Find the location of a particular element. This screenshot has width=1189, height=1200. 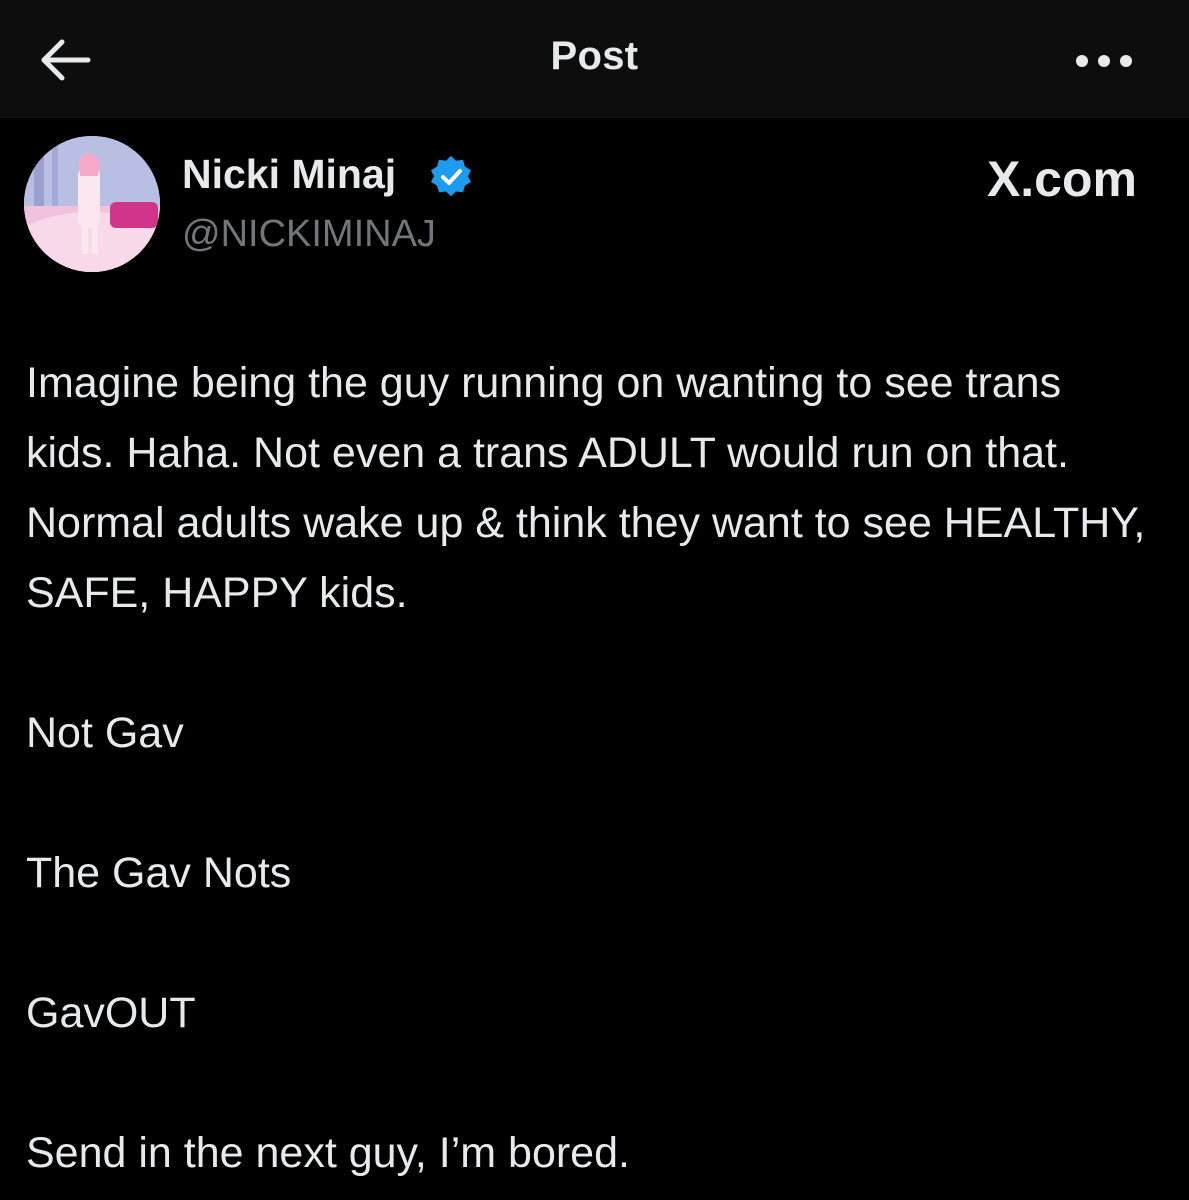

profile-photo is located at coordinates (92, 204).